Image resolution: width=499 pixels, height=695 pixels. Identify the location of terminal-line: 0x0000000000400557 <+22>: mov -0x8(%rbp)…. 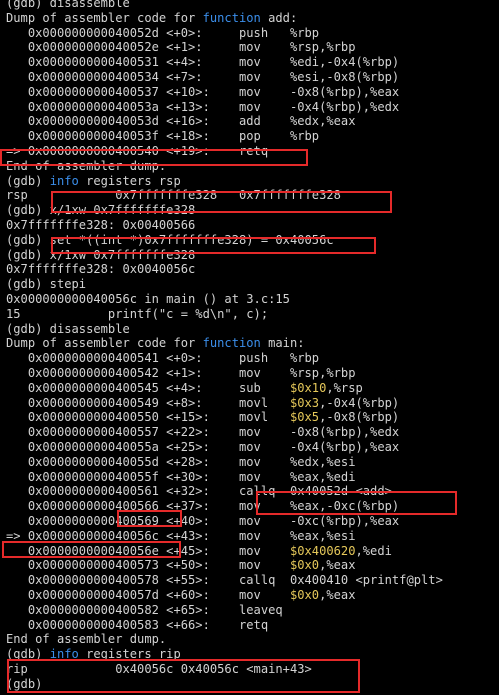
(202, 432).